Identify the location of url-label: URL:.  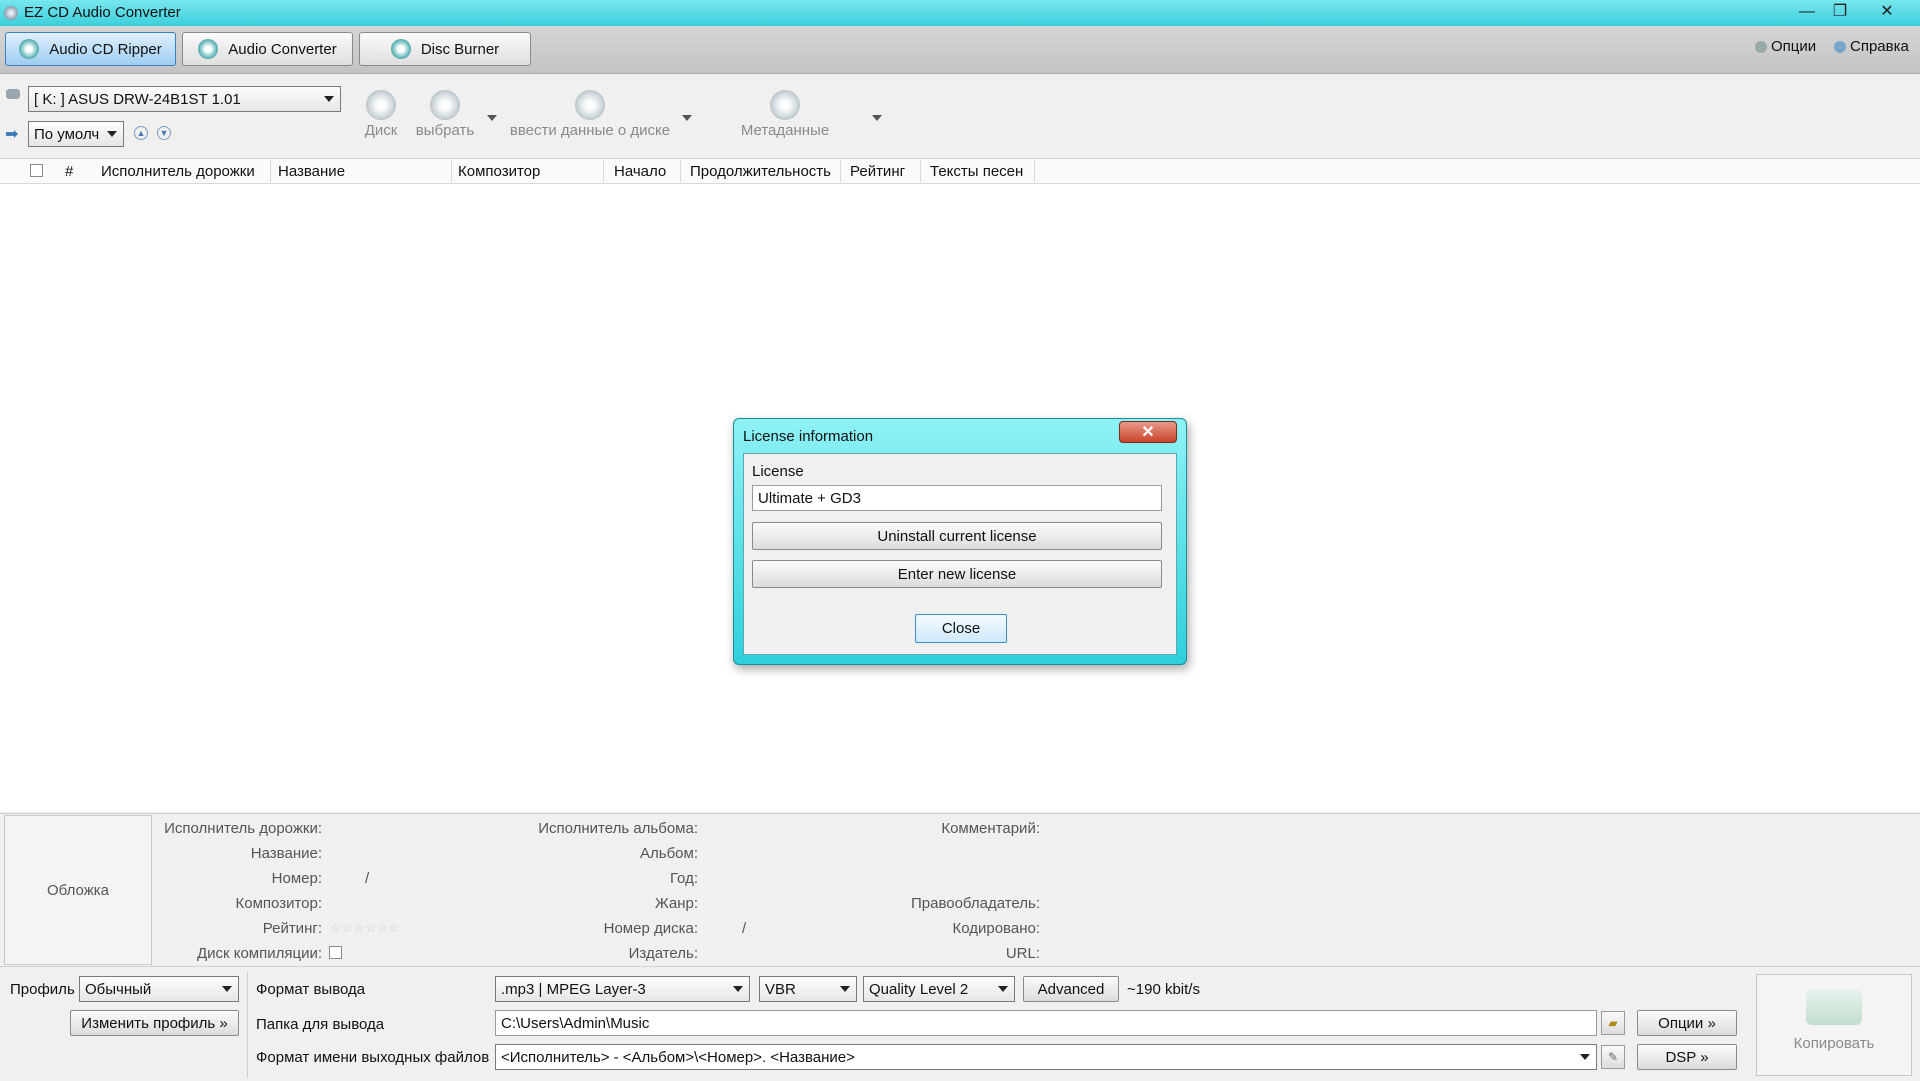
(1022, 953).